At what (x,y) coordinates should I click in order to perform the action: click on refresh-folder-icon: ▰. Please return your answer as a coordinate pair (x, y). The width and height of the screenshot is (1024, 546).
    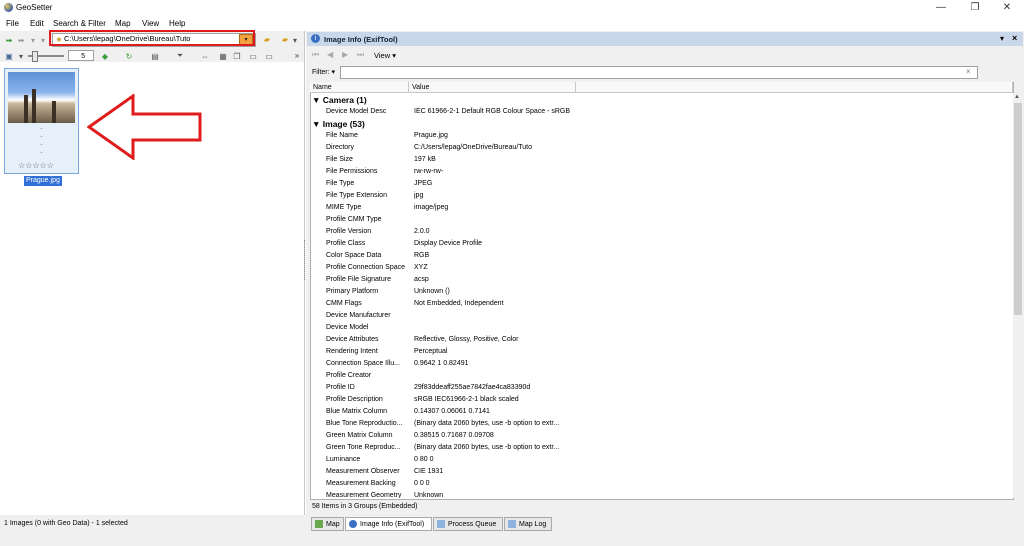
    Looking at the image, I should click on (267, 39).